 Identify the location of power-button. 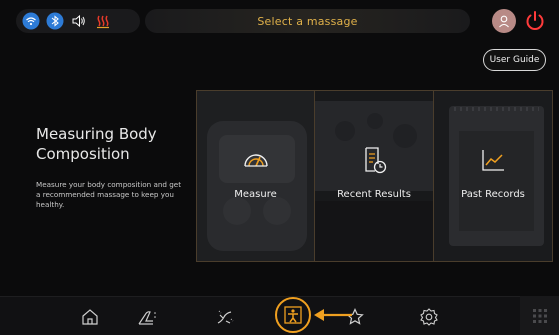
(535, 21).